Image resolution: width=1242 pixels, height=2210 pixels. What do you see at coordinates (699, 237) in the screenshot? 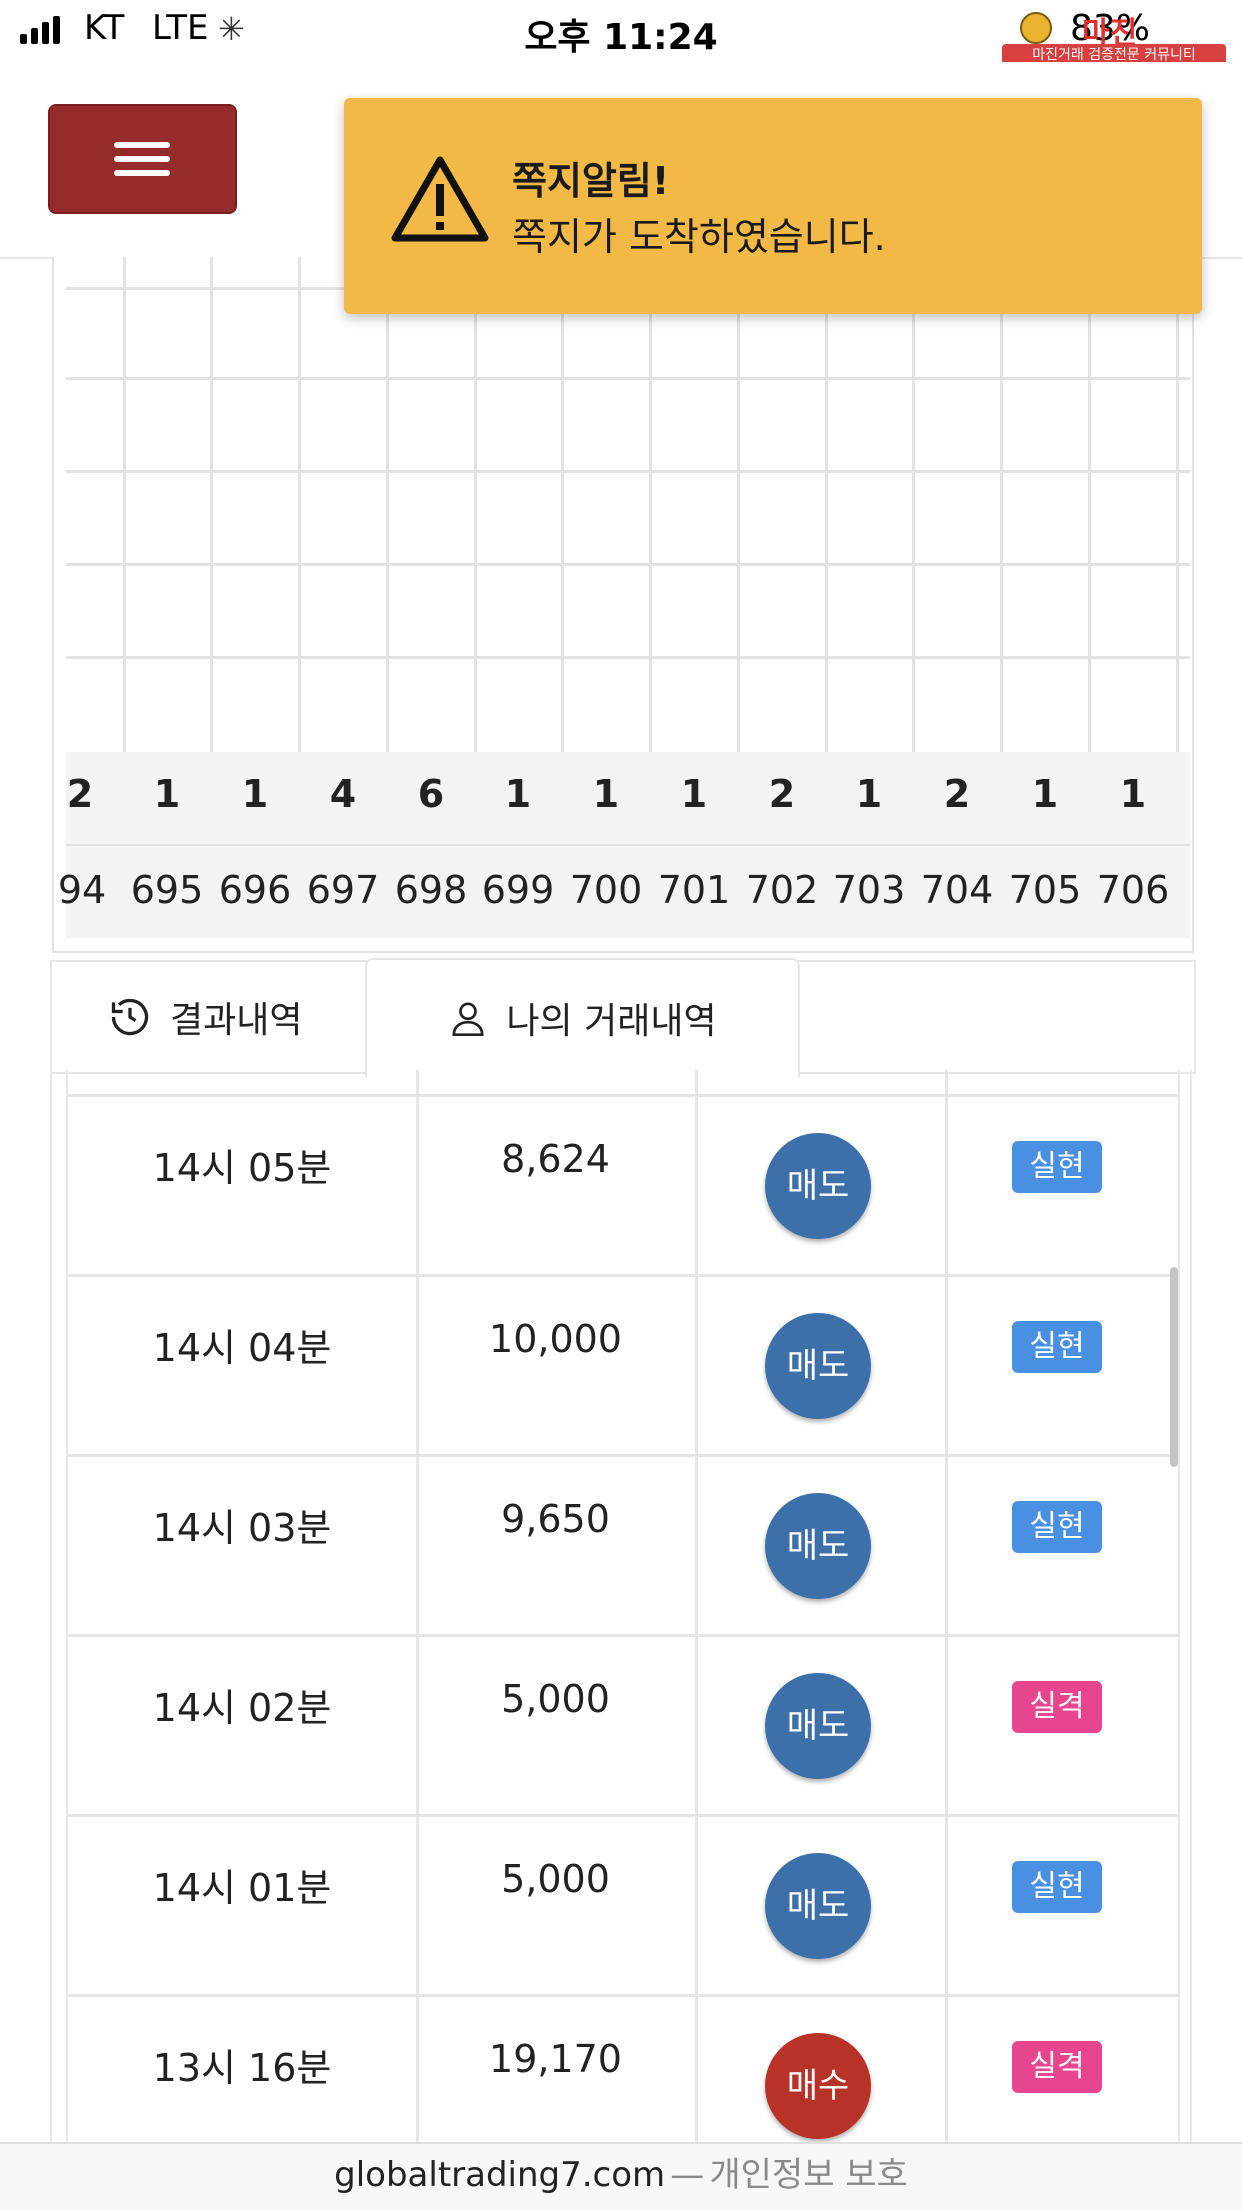
I see `toast-message: 쪽지가 도착하였습니다.` at bounding box center [699, 237].